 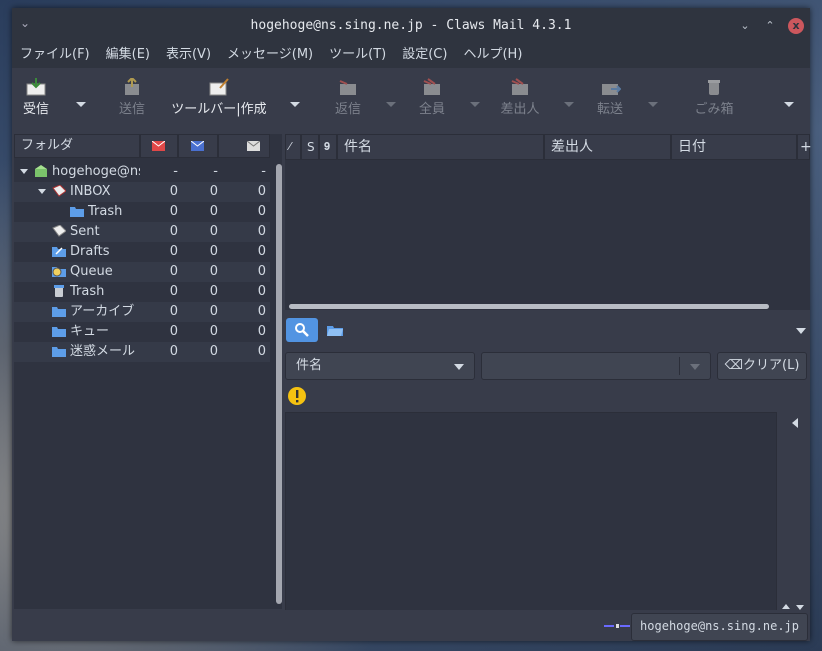 What do you see at coordinates (142, 252) in the screenshot?
I see `folder-row-drafts: Drafts 0 0 0` at bounding box center [142, 252].